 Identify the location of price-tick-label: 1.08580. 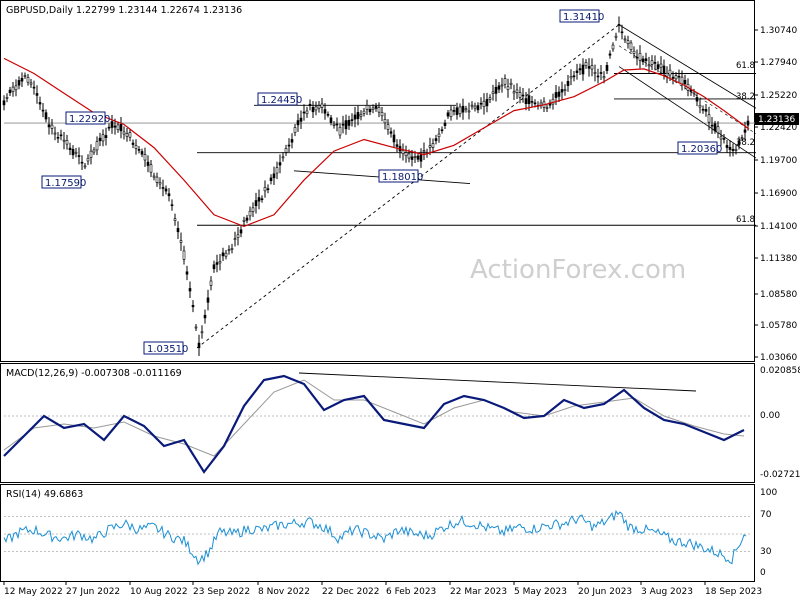
(778, 295).